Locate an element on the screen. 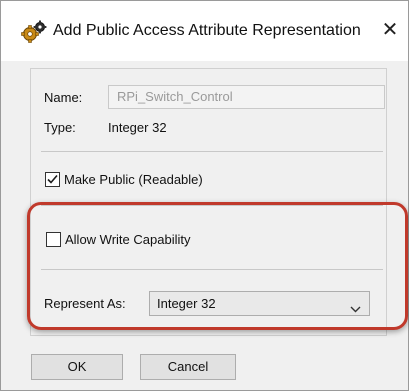 The image size is (409, 391). represent-as-label: Represent As: is located at coordinates (85, 303).